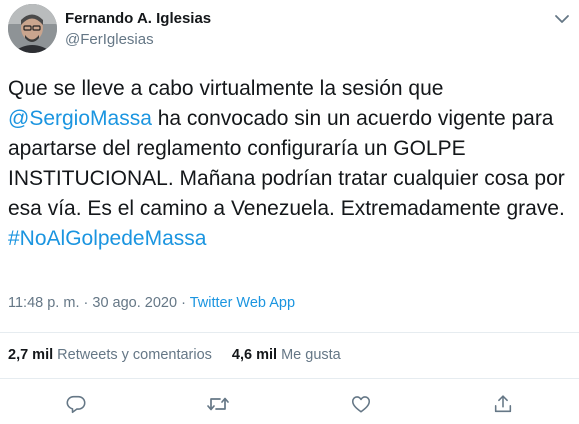 This screenshot has width=579, height=424. I want to click on more-options-button, so click(562, 19).